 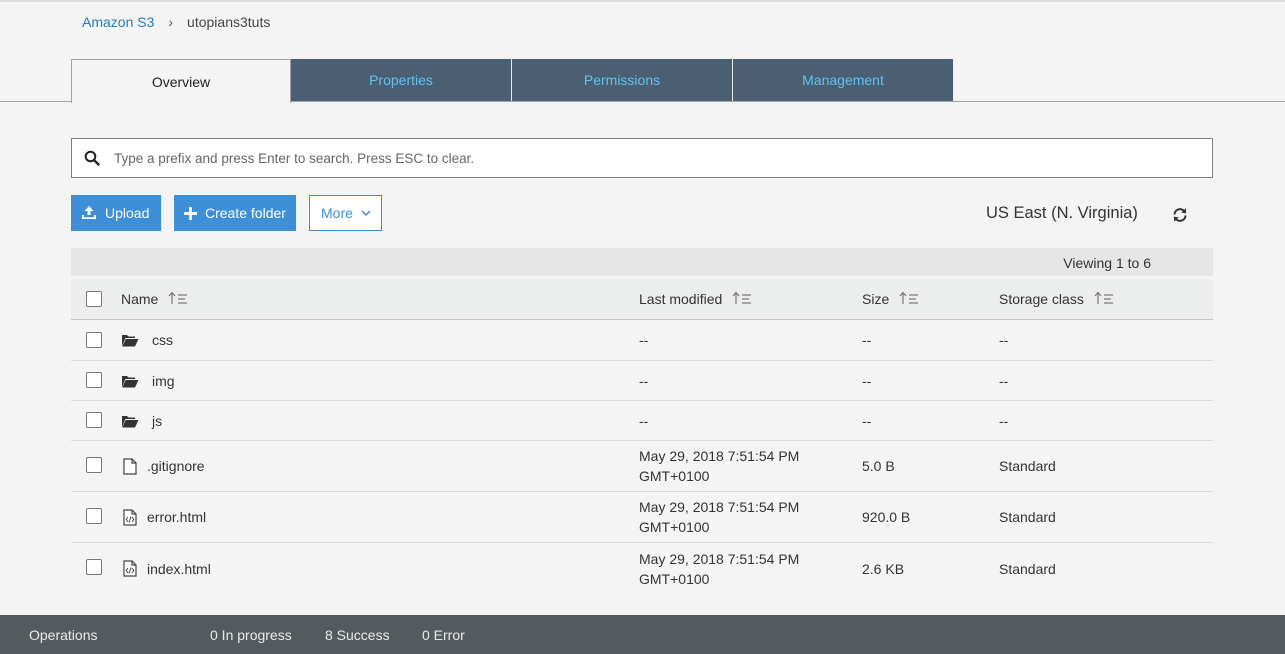 I want to click on in-progress-count: 0 In progress, so click(x=251, y=635).